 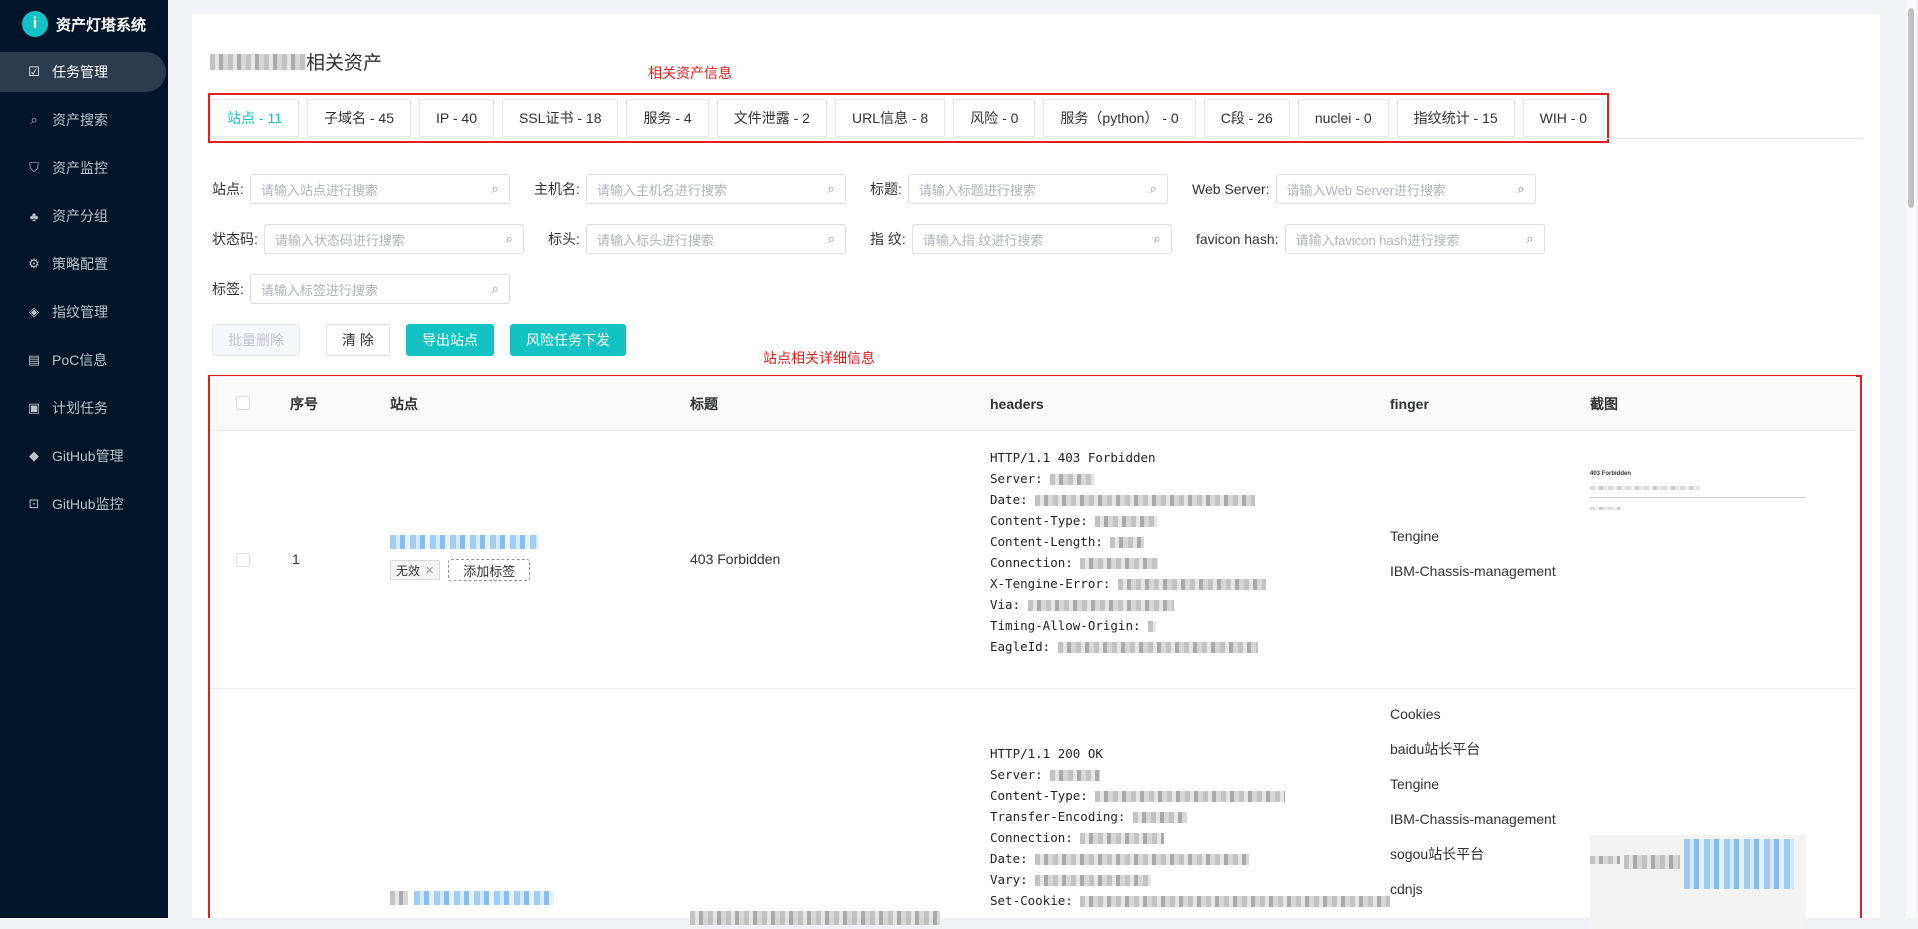 I want to click on row-screenshot: 403 Forbidden, so click(x=1698, y=490).